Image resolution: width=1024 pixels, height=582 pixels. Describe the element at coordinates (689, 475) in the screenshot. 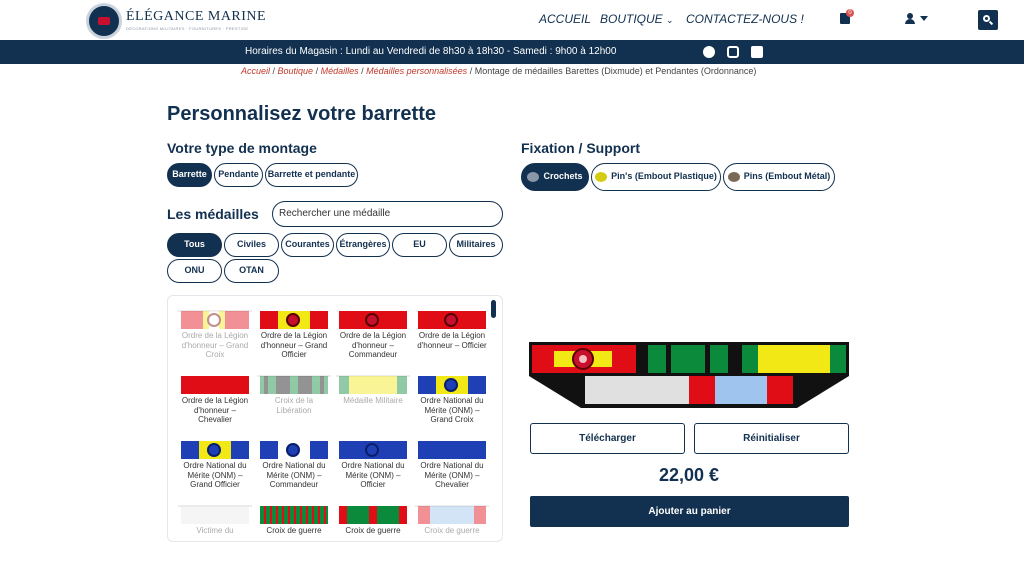

I see `price: 22,00 €` at that location.